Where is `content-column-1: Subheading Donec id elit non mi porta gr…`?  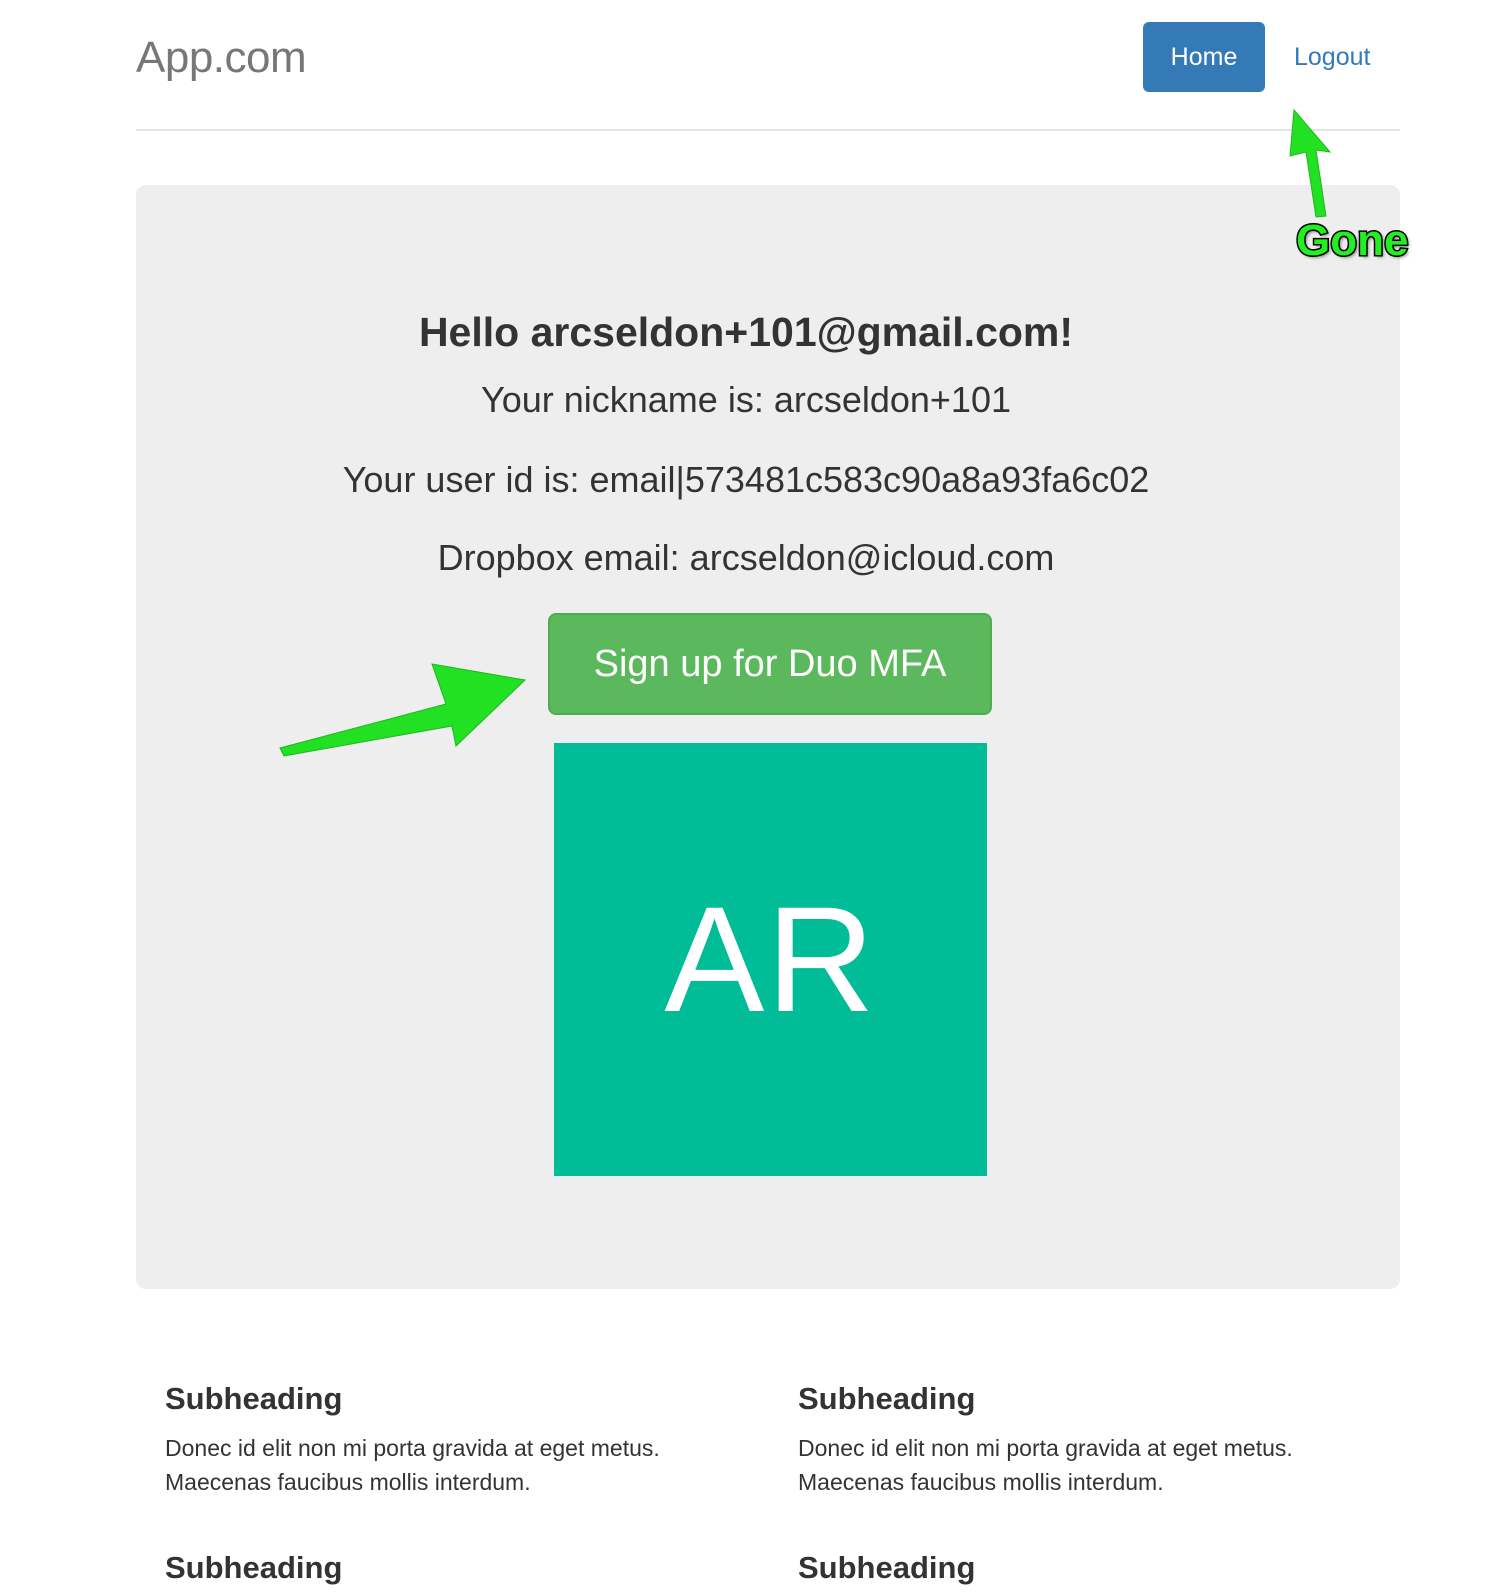
content-column-1: Subheading Donec id elit non mi porta gr… is located at coordinates (465, 1439).